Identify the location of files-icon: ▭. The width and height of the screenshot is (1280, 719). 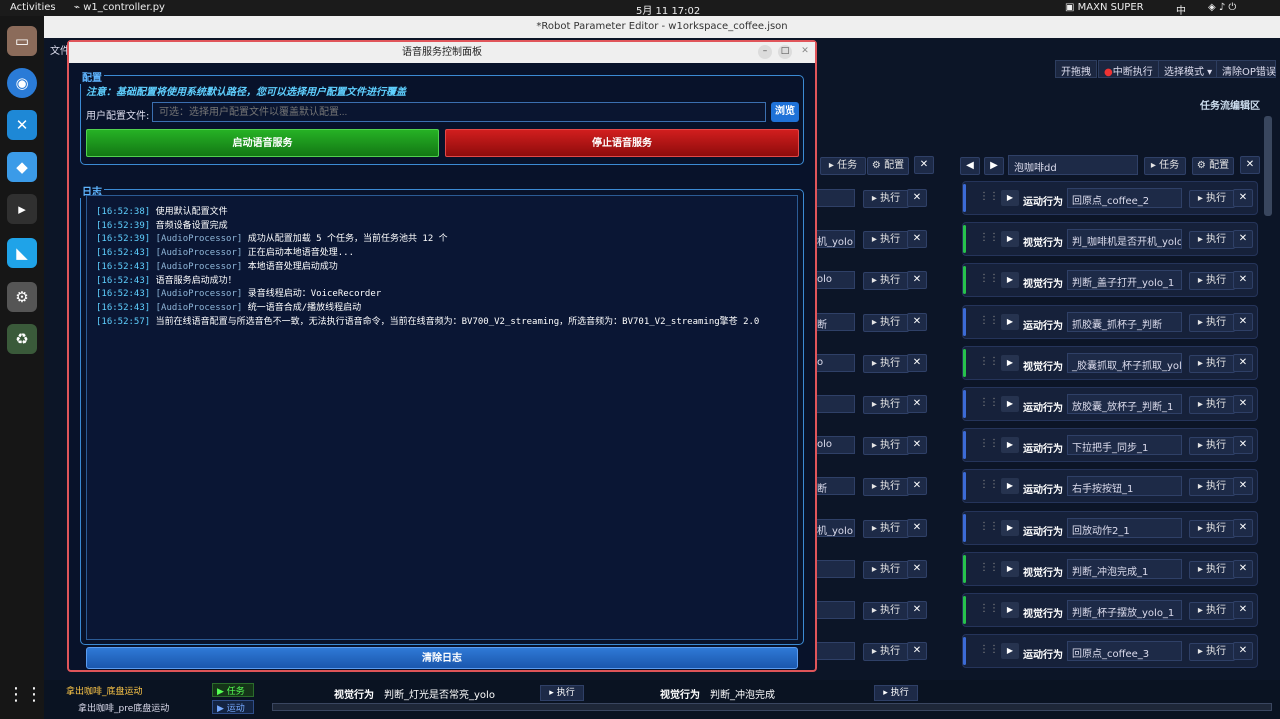
(22, 41).